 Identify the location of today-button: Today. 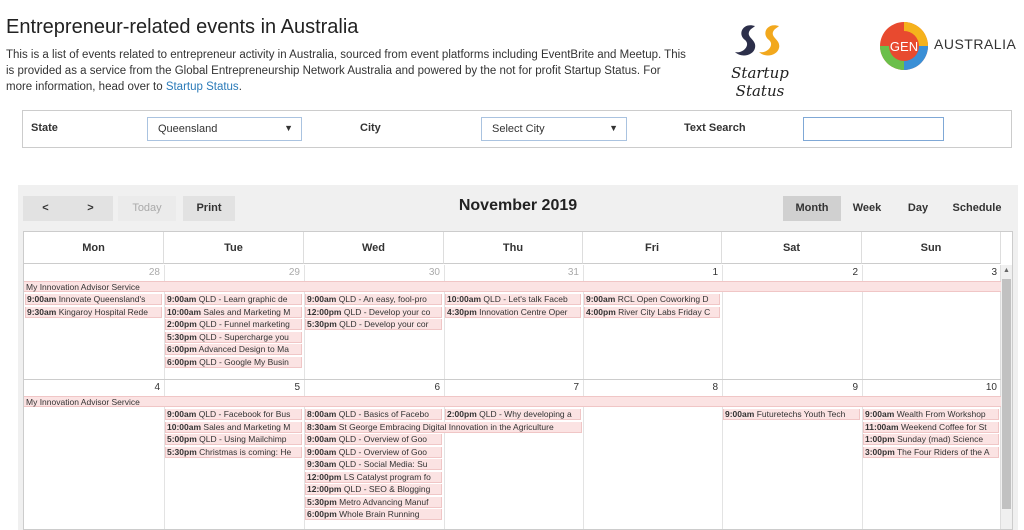
(147, 208).